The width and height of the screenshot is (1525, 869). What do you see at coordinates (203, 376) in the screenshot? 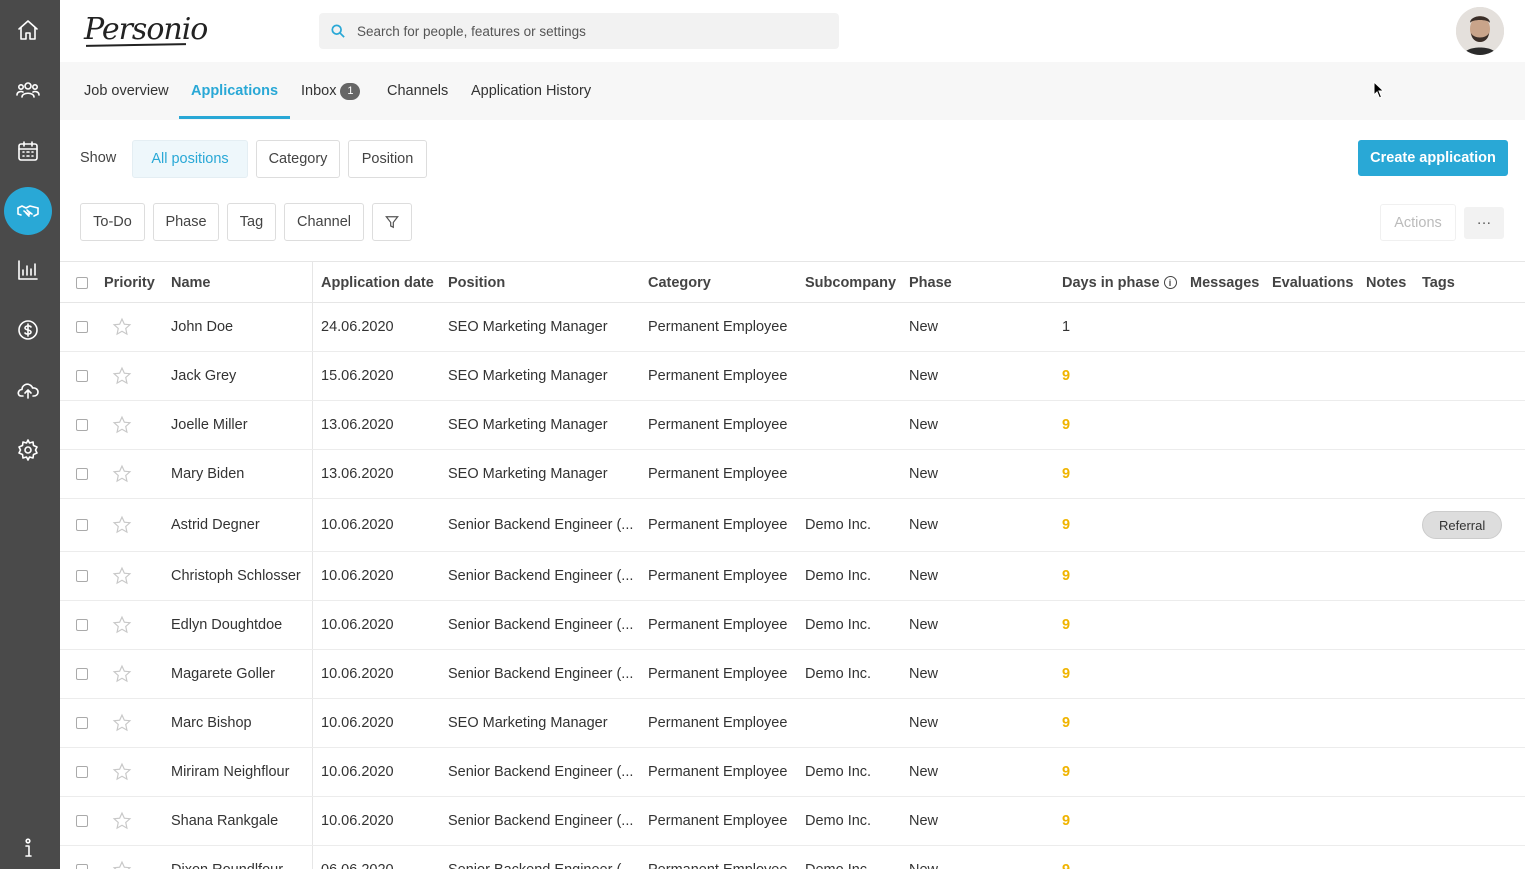
I see `applicant-name: Jack Grey` at bounding box center [203, 376].